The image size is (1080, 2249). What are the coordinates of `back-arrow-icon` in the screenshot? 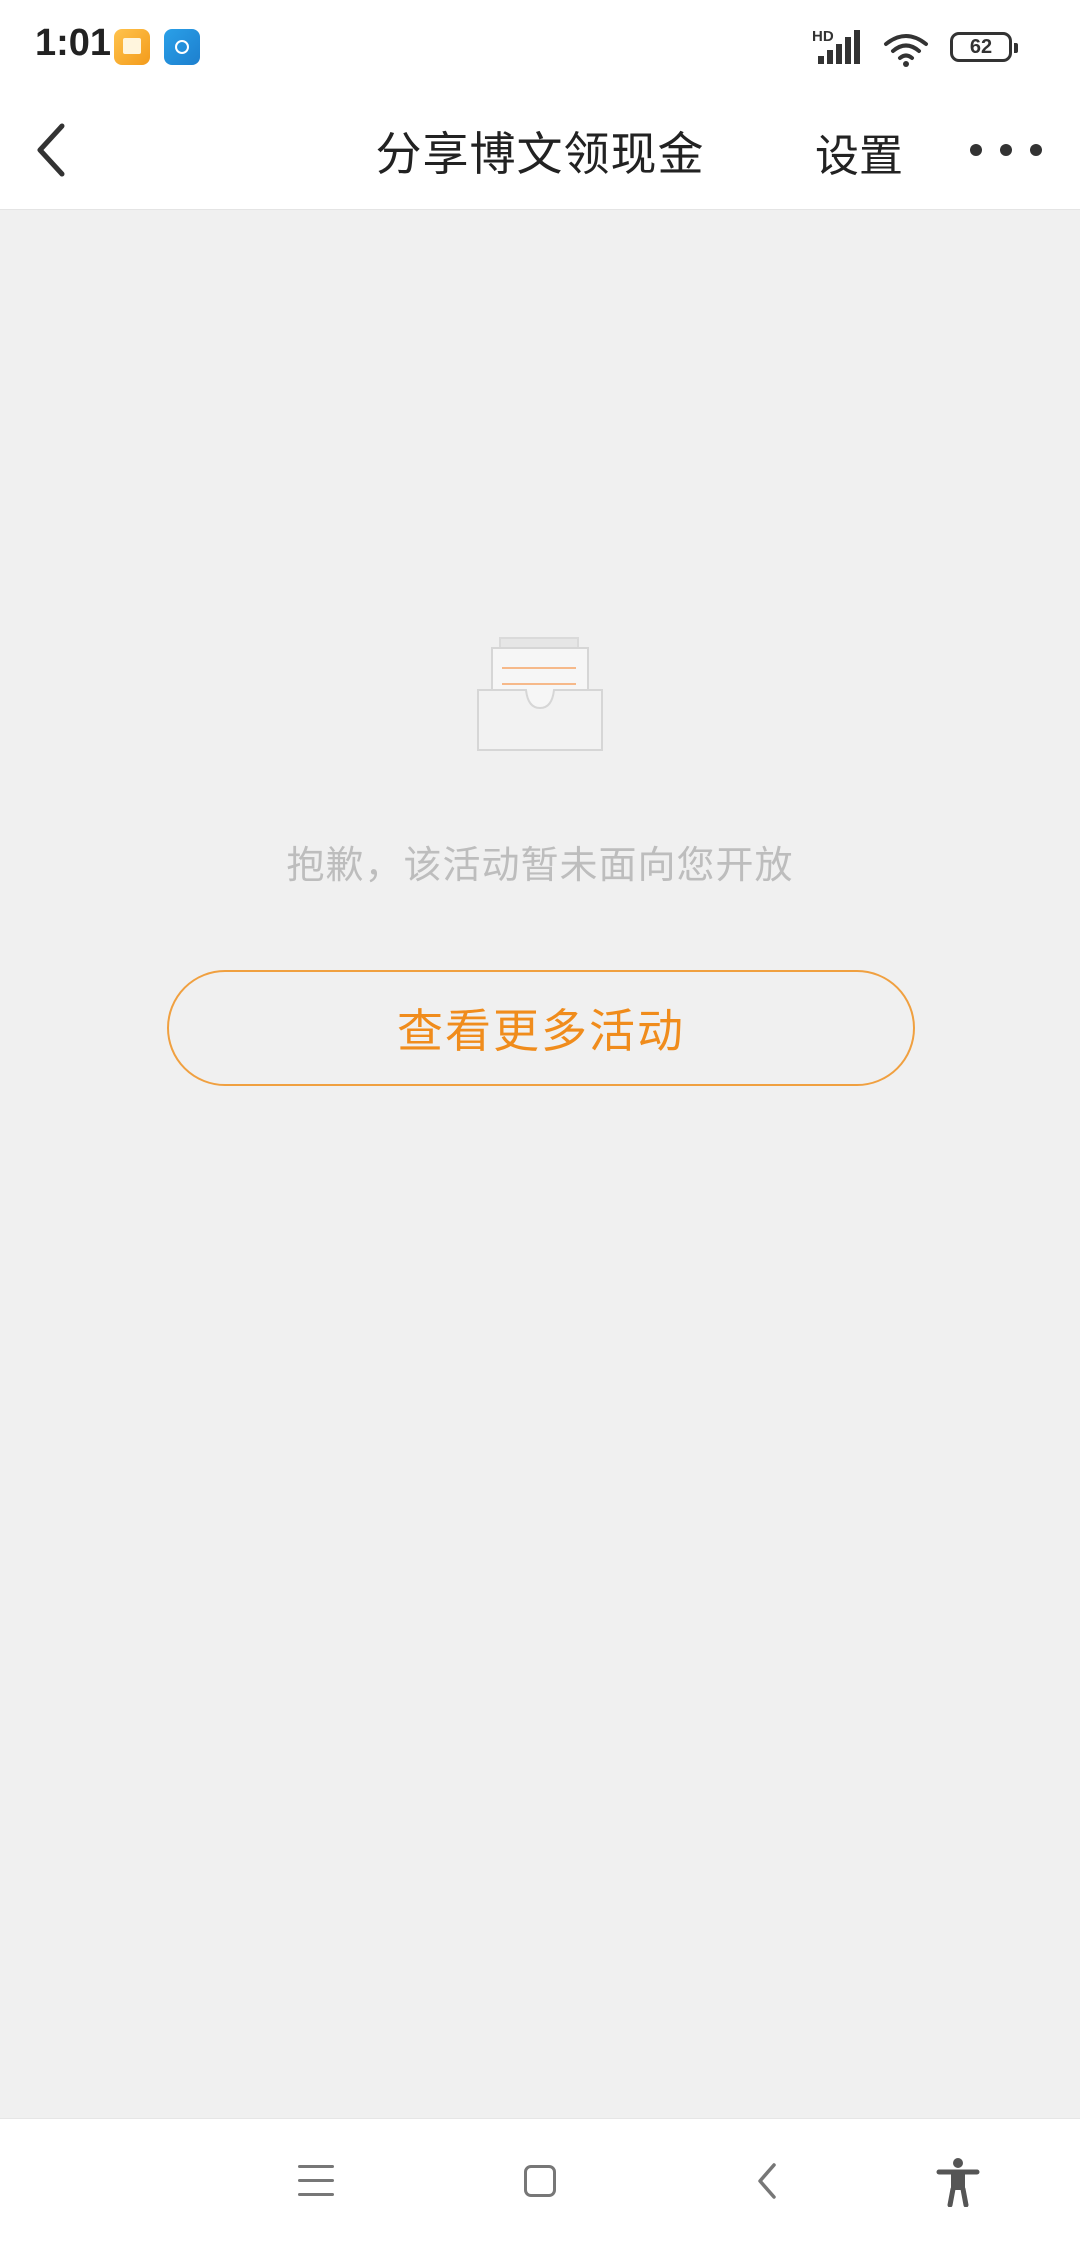 It's located at (60, 150).